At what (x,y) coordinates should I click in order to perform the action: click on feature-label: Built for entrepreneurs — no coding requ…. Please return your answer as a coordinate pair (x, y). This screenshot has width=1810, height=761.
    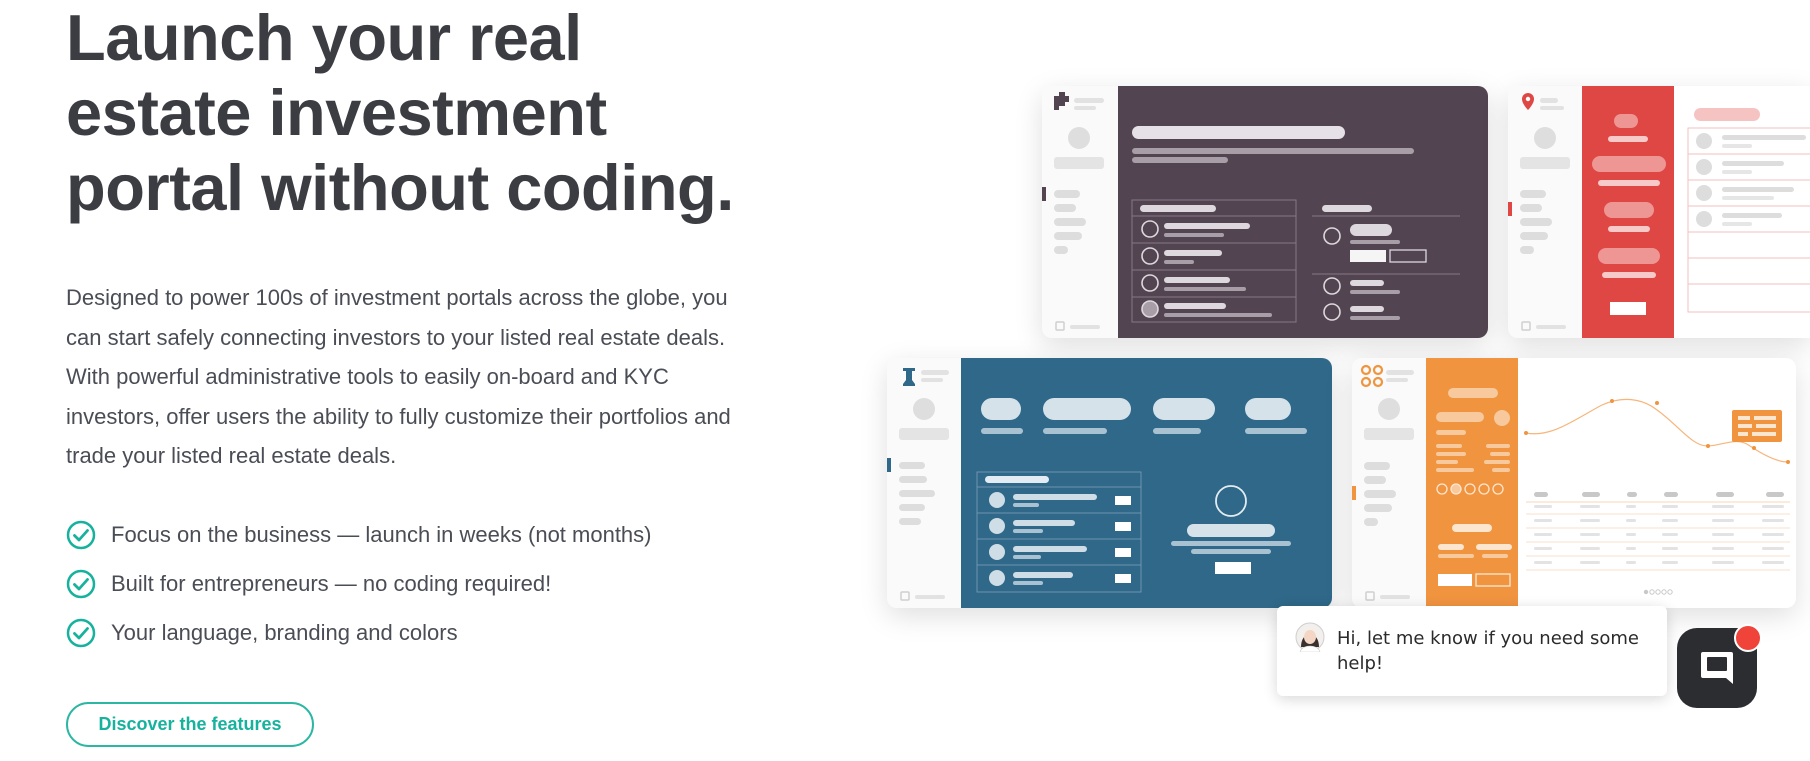
    Looking at the image, I should click on (331, 583).